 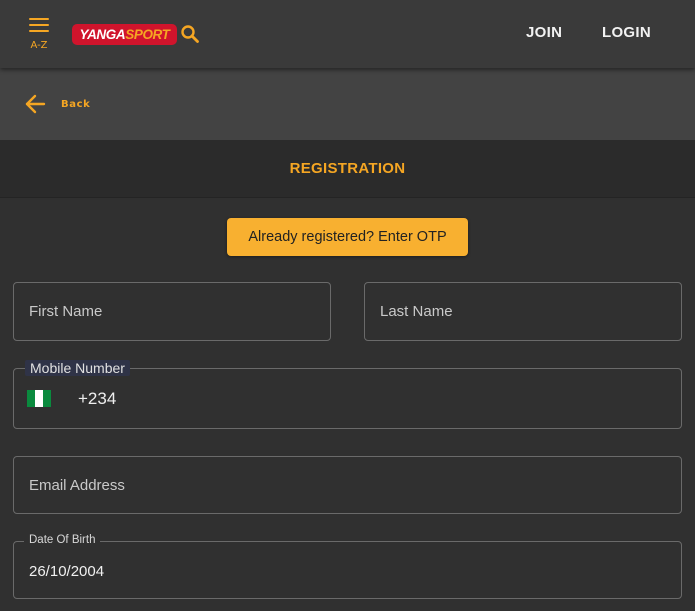 I want to click on dial-code: +234, so click(x=97, y=398).